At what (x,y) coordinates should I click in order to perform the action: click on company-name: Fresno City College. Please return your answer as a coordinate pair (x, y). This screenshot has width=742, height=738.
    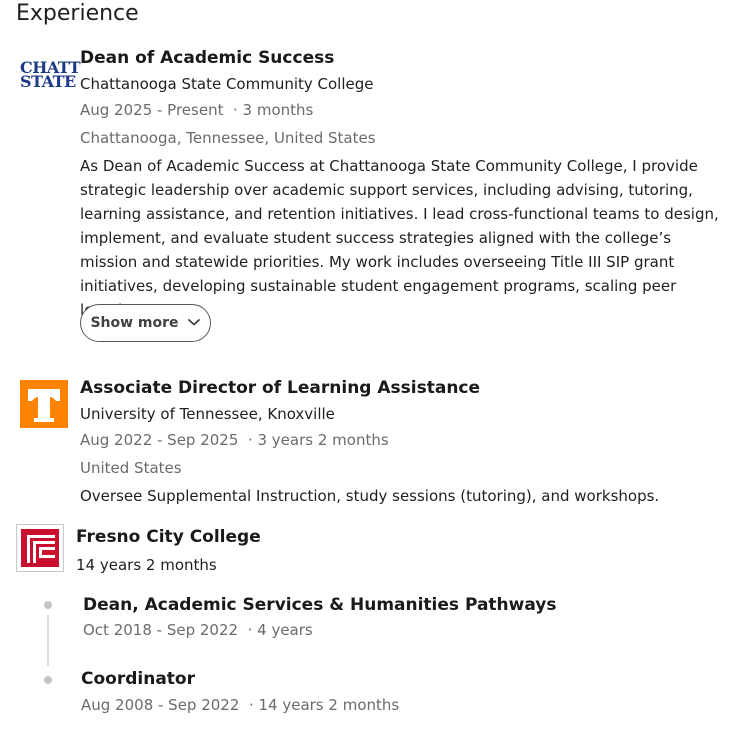
    Looking at the image, I should click on (168, 537).